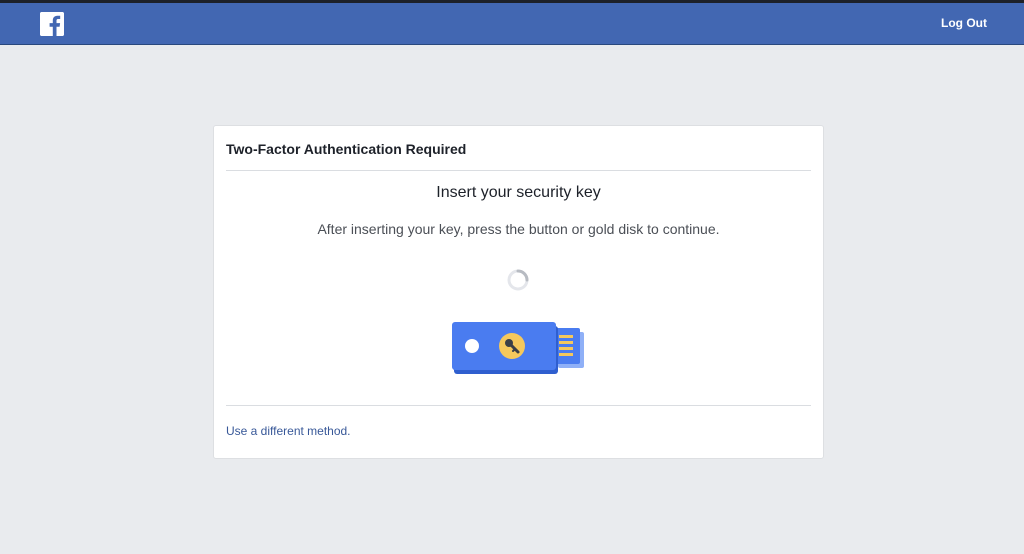 This screenshot has height=554, width=1024. What do you see at coordinates (964, 23) in the screenshot?
I see `log-out-link: Log Out` at bounding box center [964, 23].